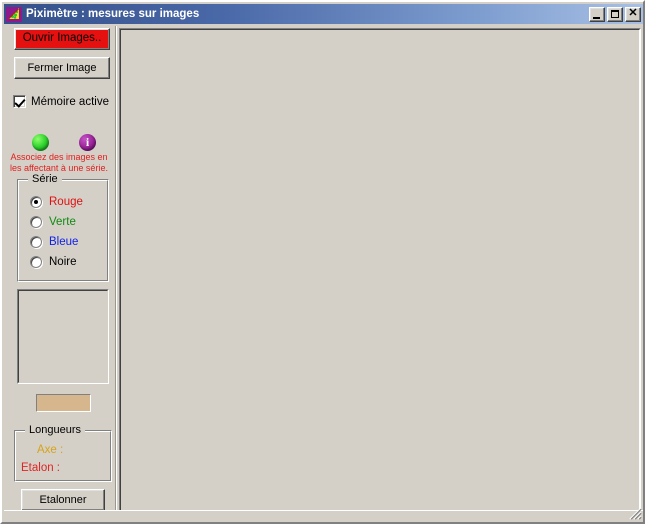 This screenshot has height=524, width=645. I want to click on axe-length-label: Axe :, so click(50, 450).